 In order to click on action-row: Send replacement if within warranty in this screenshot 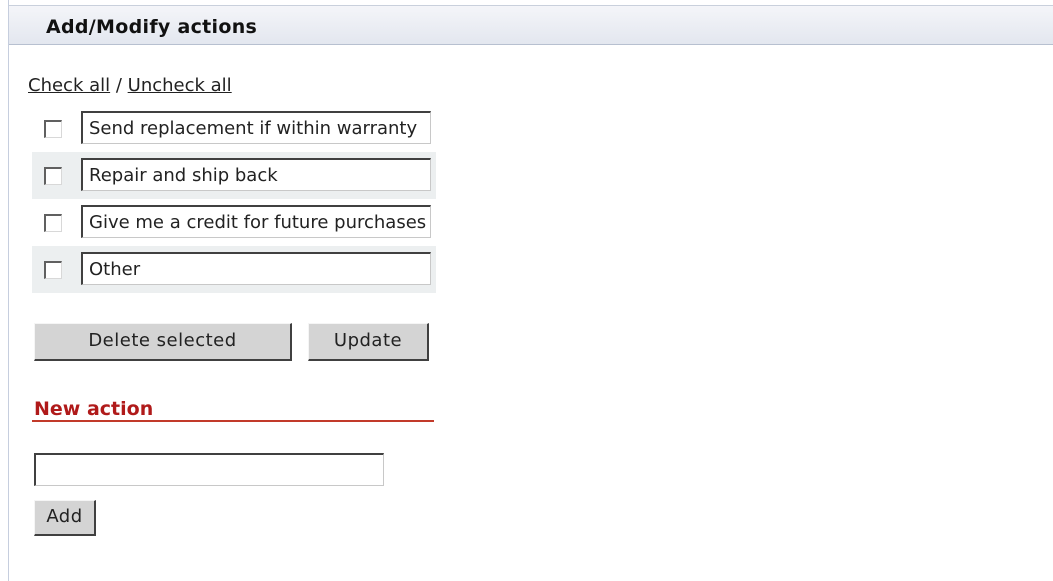, I will do `click(234, 128)`.